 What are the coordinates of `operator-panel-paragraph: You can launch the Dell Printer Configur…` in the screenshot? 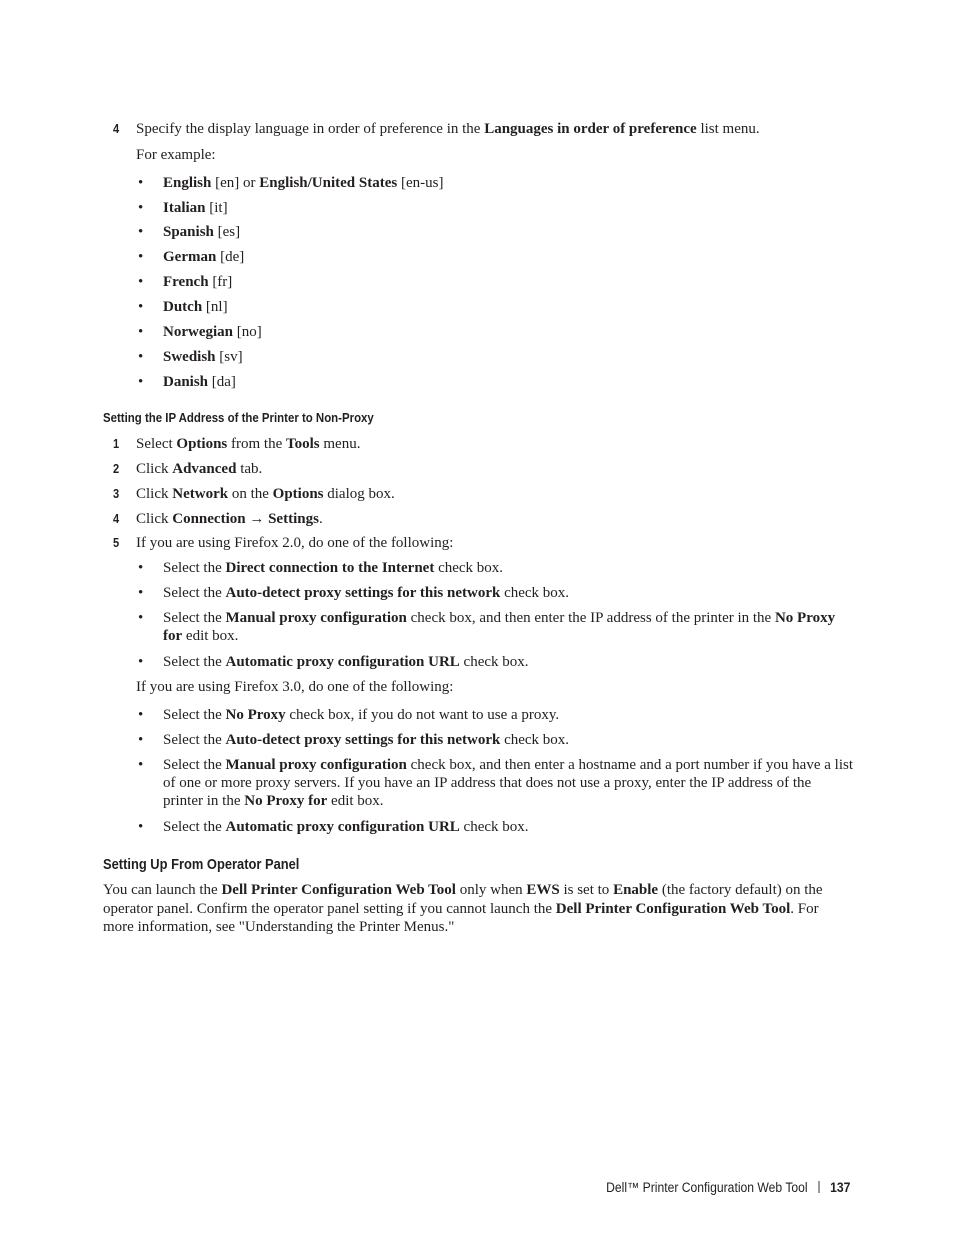 It's located at (463, 908).